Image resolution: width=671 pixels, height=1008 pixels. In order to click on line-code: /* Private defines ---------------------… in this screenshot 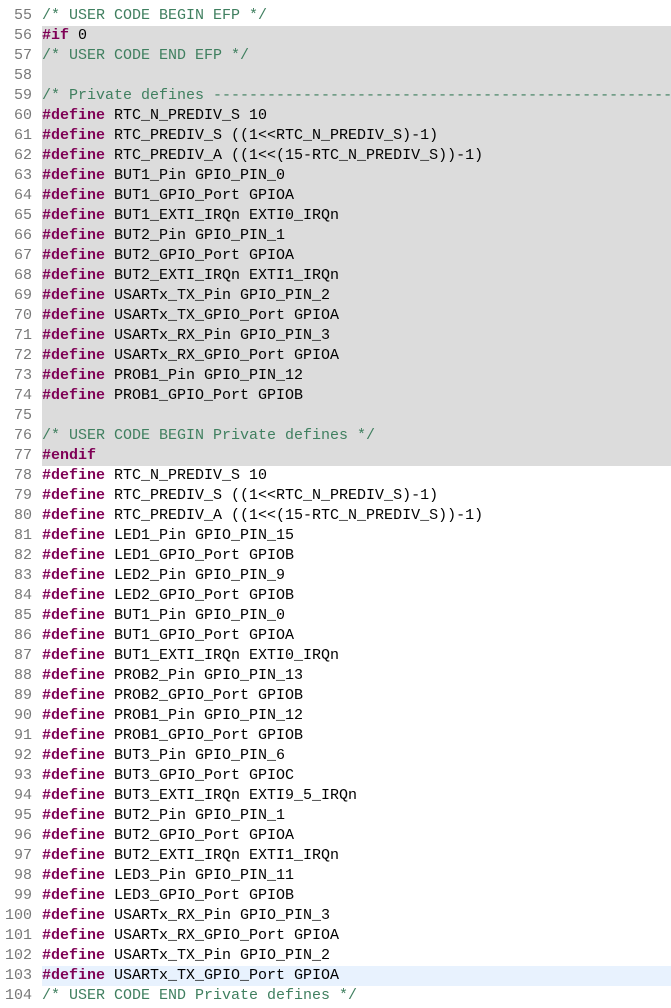, I will do `click(356, 96)`.